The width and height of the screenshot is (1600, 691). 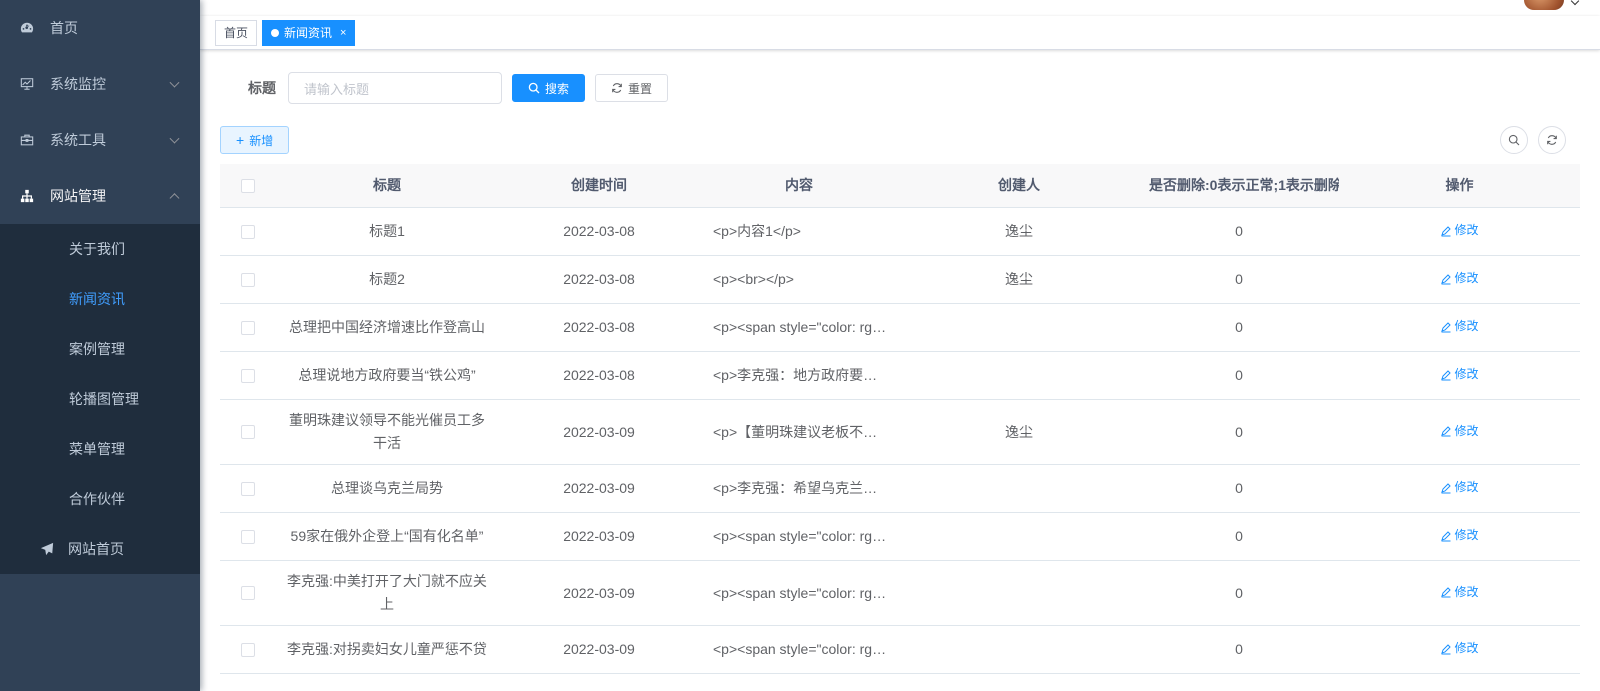 What do you see at coordinates (255, 140) in the screenshot?
I see `add-button: + 新增` at bounding box center [255, 140].